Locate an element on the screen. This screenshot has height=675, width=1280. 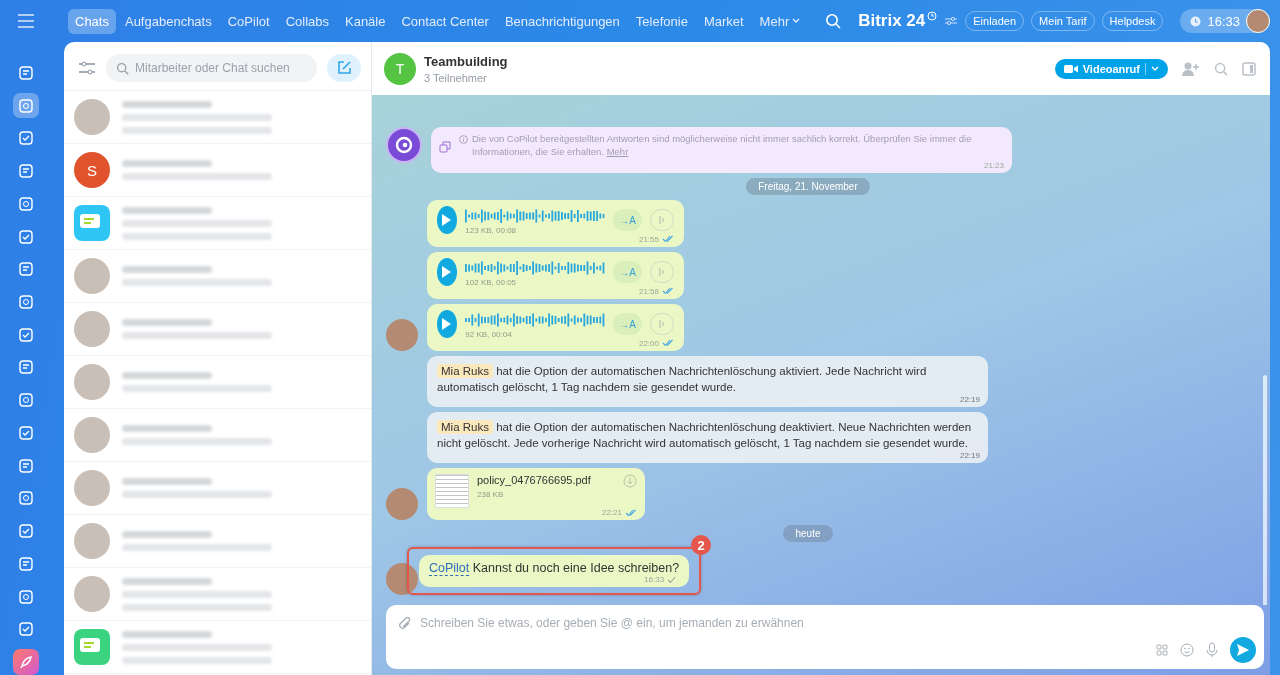
user-avatar is located at coordinates (1258, 21).